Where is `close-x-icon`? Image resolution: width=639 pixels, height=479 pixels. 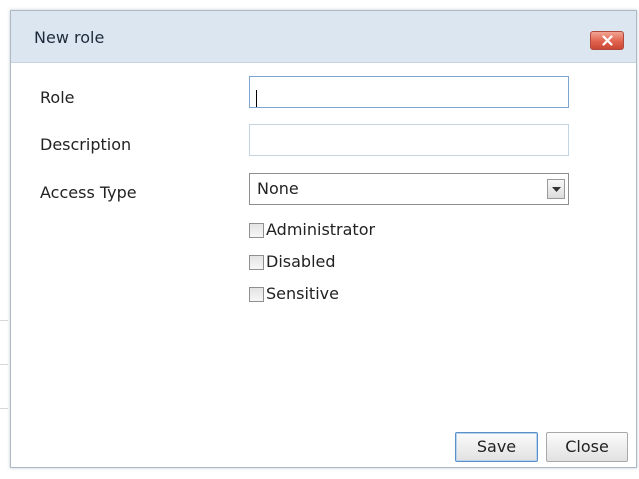
close-x-icon is located at coordinates (607, 40).